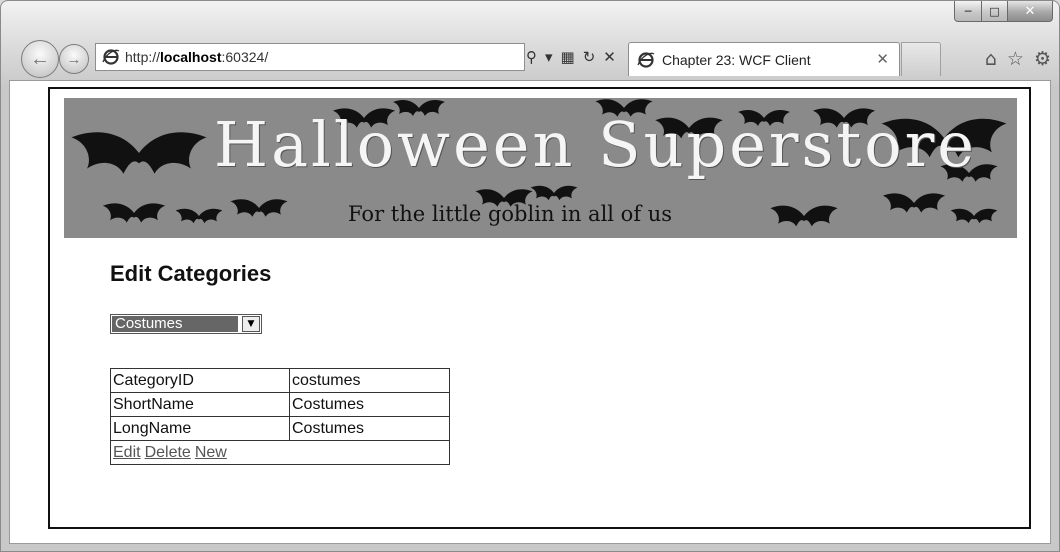 This screenshot has width=1060, height=552. What do you see at coordinates (531, 57) in the screenshot?
I see `search-icon: ⚲` at bounding box center [531, 57].